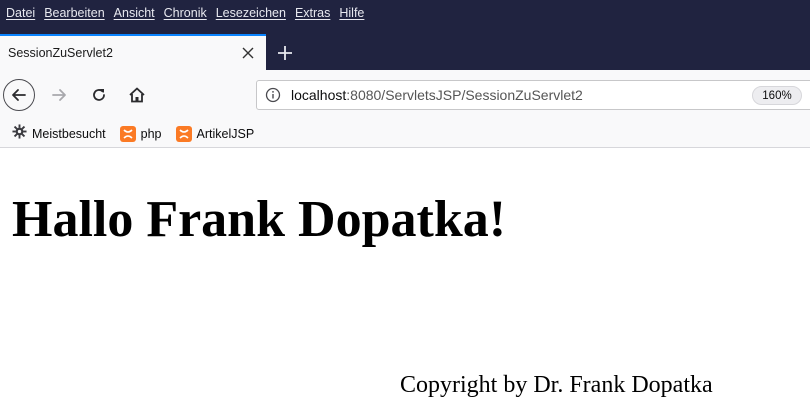 The image size is (810, 407). What do you see at coordinates (351, 13) in the screenshot?
I see `menu-hilfe: Hilfe` at bounding box center [351, 13].